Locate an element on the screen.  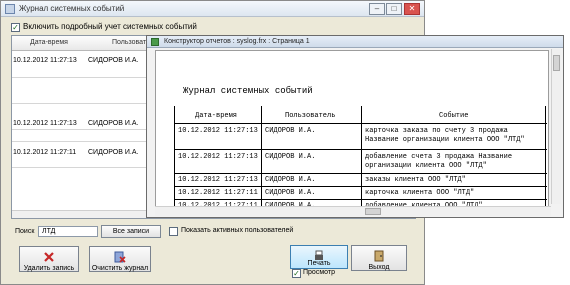
cell-datetime: 10.12.2012 11:27:11 is located at coordinates (45, 152).